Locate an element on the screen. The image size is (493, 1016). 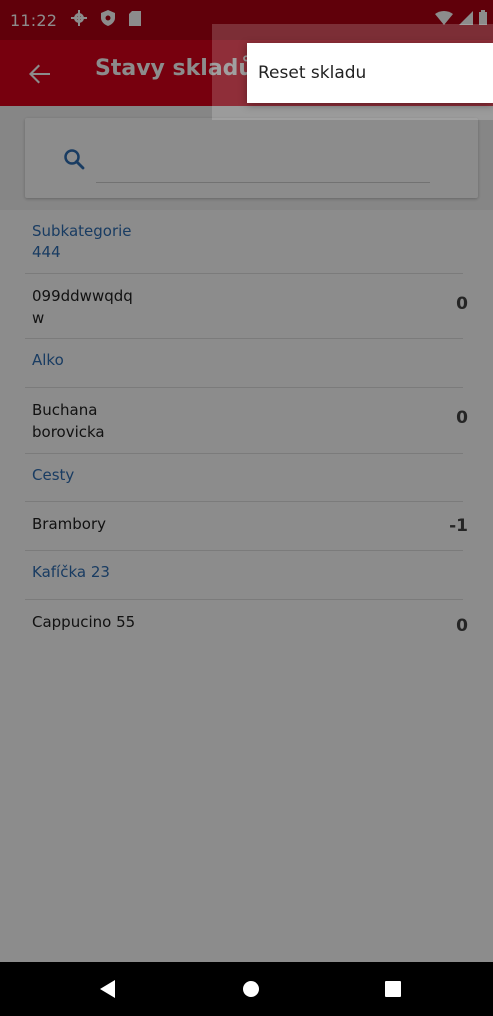
nav-back-icon is located at coordinates (108, 991).